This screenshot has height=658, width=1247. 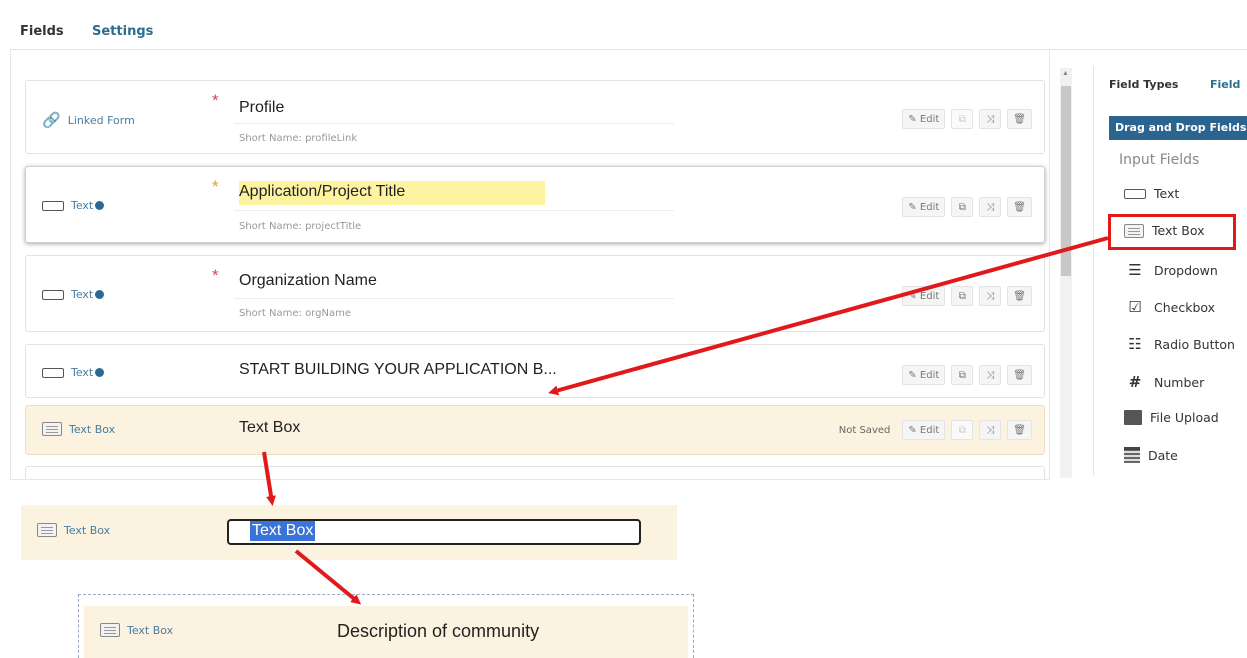 I want to click on section-title: Input Fields, so click(x=1159, y=160).